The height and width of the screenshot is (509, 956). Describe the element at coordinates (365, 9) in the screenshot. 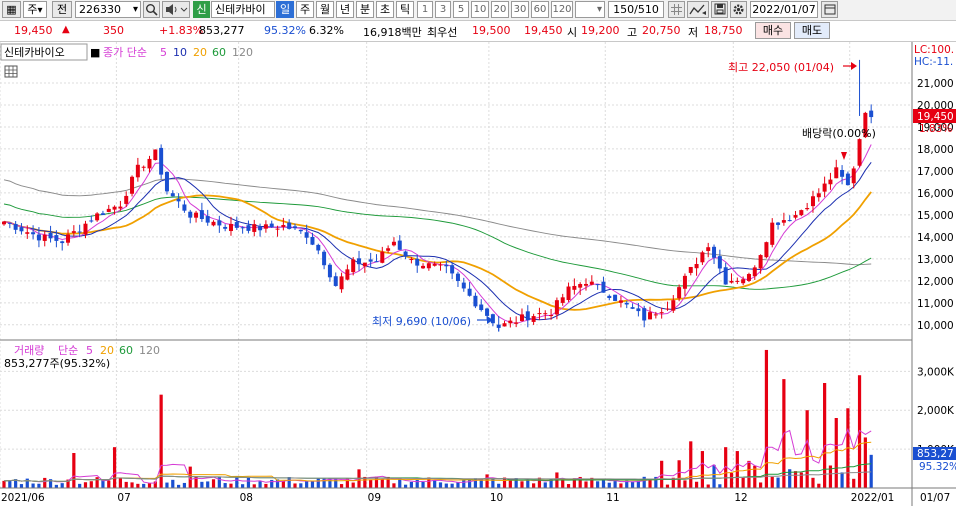

I see `period-minute-button: 분` at that location.